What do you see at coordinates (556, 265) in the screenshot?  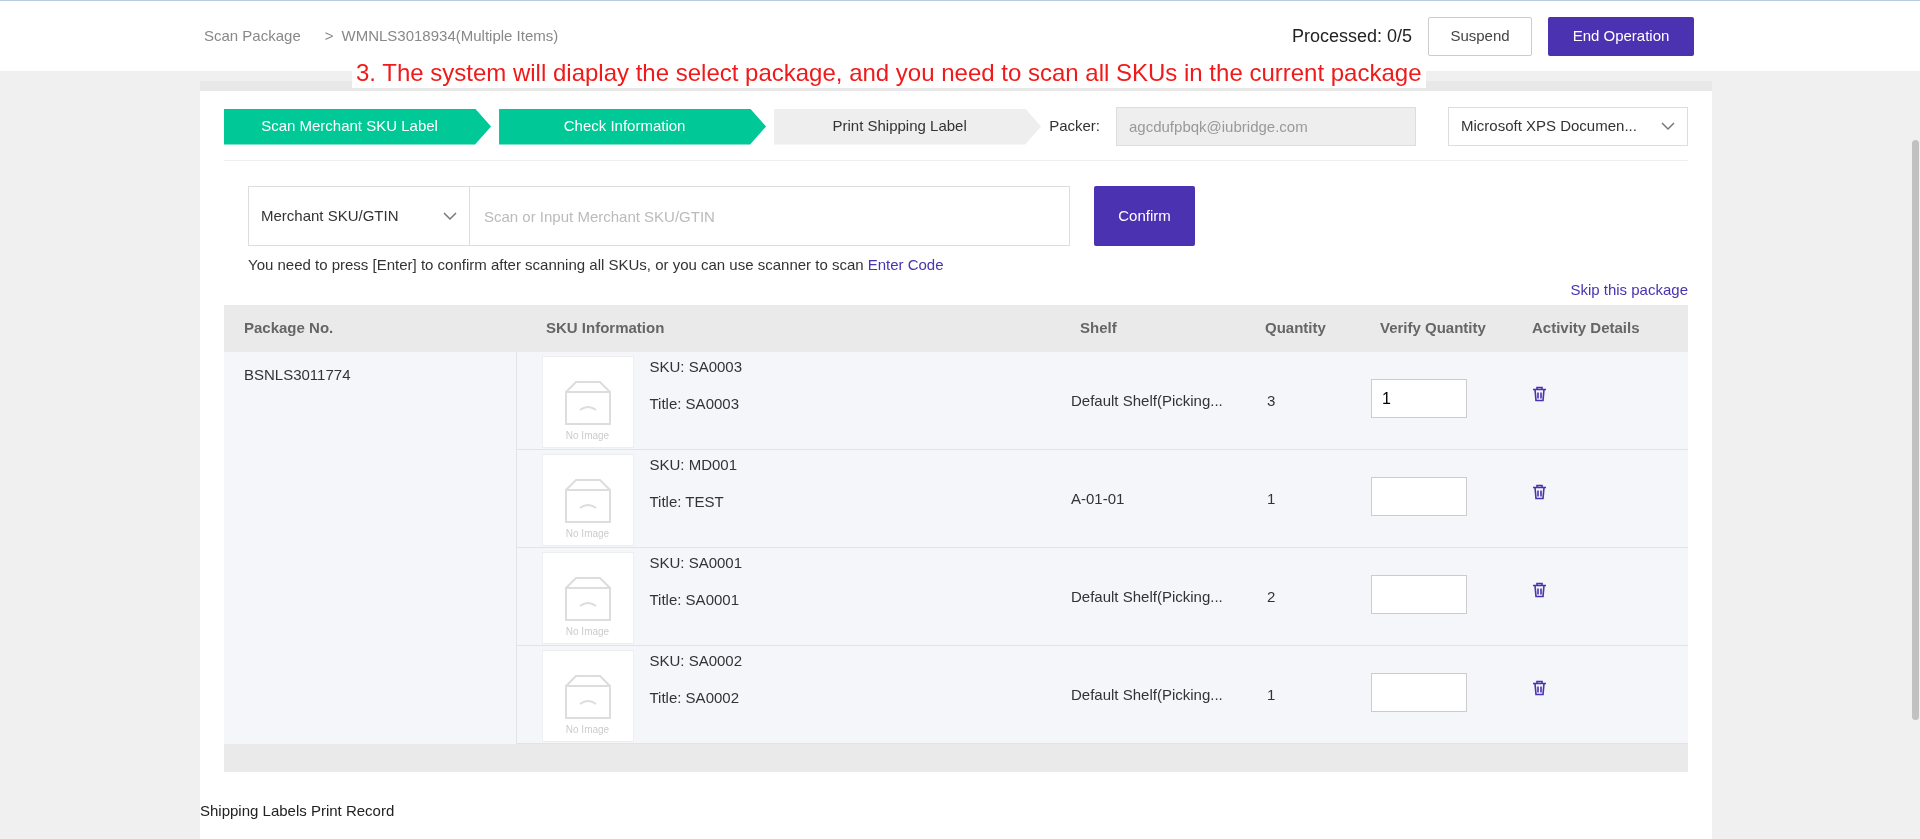 I see `hint-text: You need to press [Enter] to confirm after scanning all SKUs, or you can use scanner to scan` at bounding box center [556, 265].